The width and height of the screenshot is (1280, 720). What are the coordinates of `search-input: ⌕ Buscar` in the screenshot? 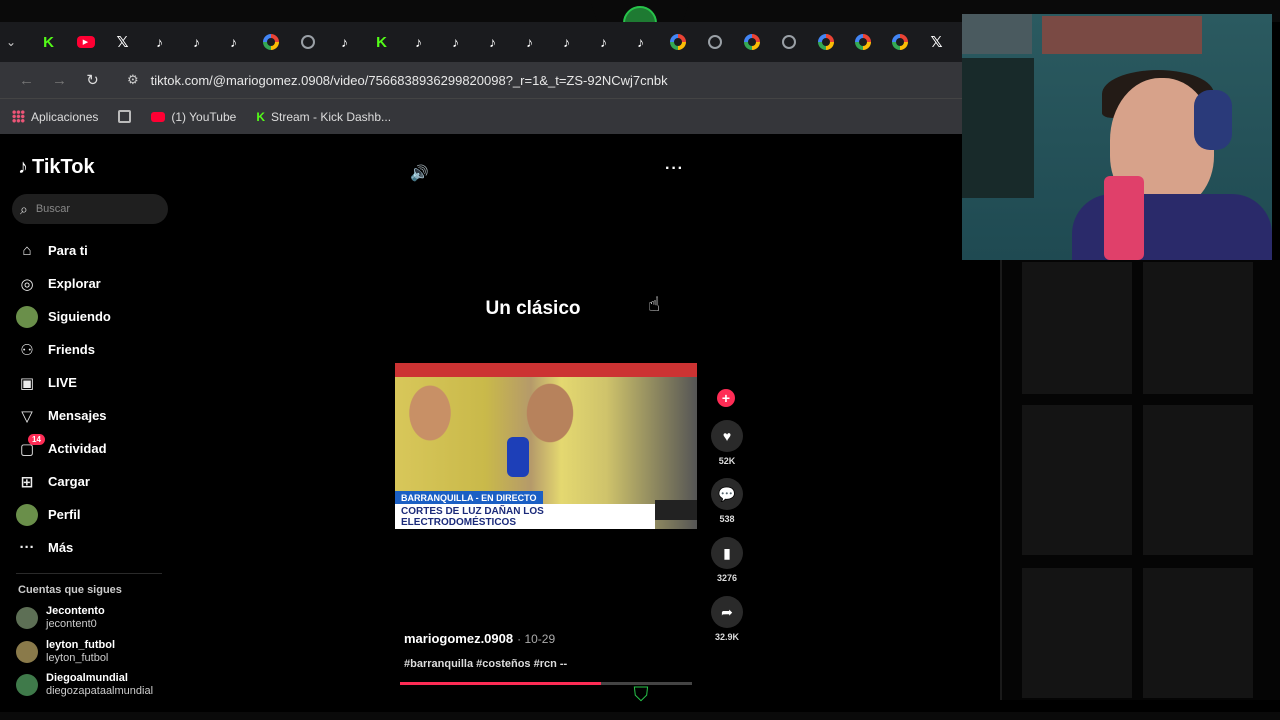 It's located at (90, 209).